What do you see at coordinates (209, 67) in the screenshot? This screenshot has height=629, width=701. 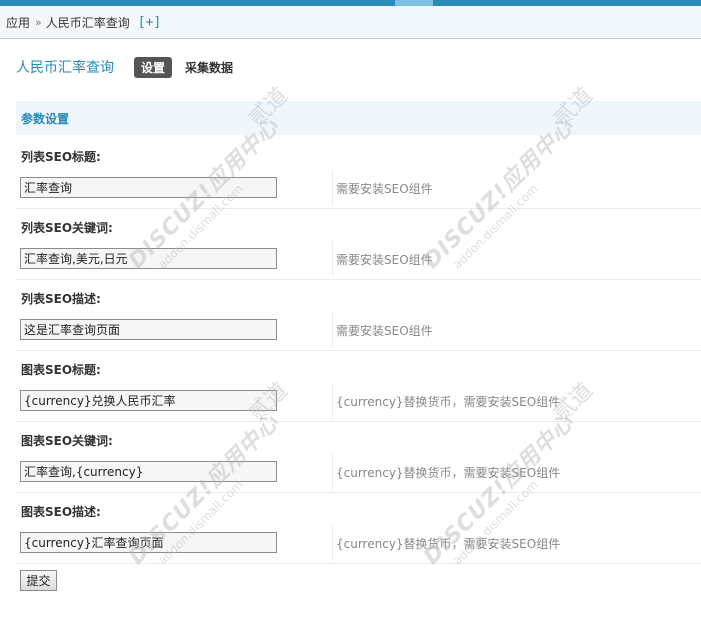 I see `tab-collect-data: 采集数据` at bounding box center [209, 67].